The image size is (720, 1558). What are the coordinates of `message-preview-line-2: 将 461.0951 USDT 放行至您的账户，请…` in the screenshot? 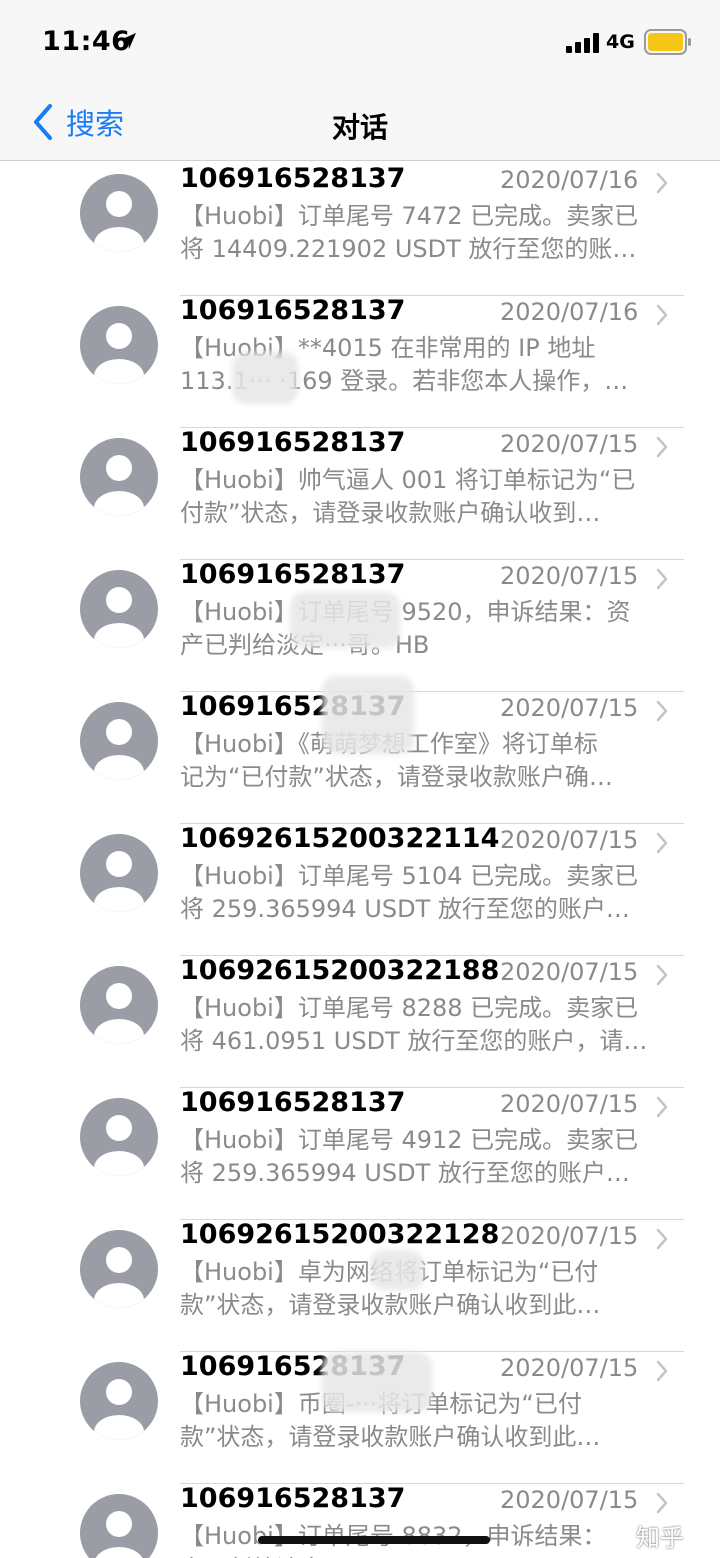 It's located at (414, 1041).